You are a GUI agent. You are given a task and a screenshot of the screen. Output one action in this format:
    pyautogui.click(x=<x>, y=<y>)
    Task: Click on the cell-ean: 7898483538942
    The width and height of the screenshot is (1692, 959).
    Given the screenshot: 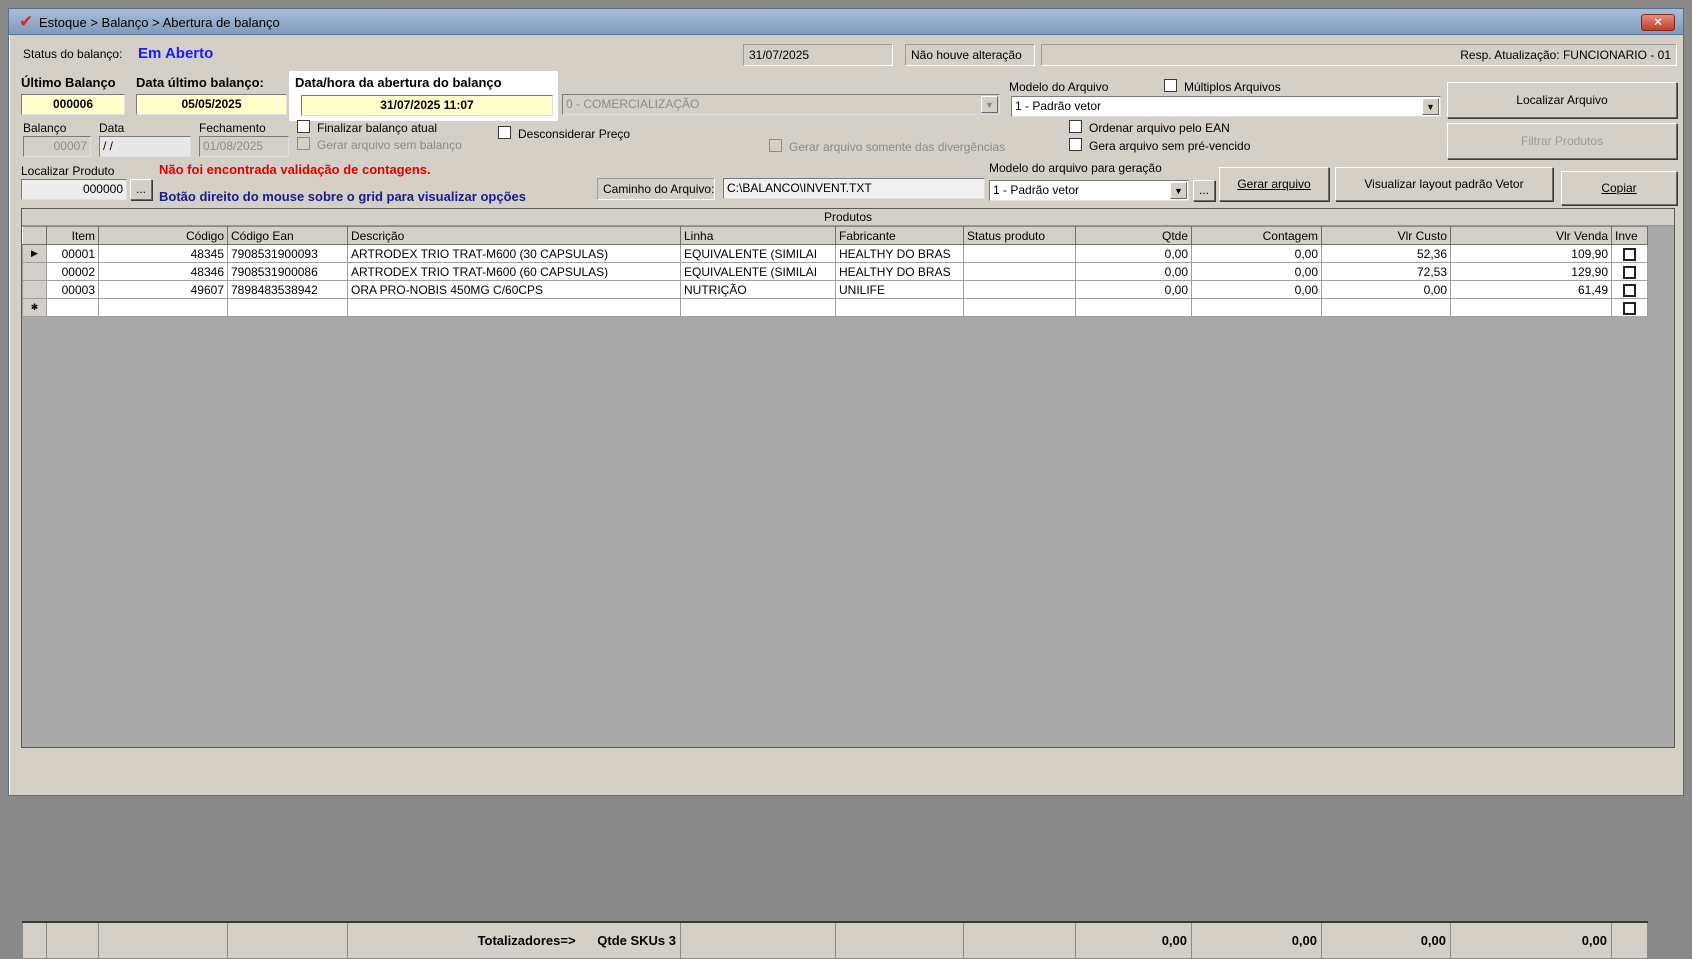 What is the action you would take?
    pyautogui.click(x=287, y=289)
    